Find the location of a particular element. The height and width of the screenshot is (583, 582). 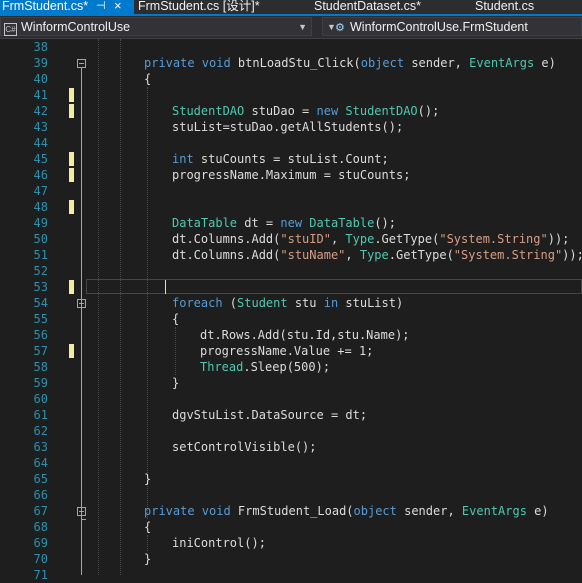

line-number: 47 is located at coordinates (40, 191).